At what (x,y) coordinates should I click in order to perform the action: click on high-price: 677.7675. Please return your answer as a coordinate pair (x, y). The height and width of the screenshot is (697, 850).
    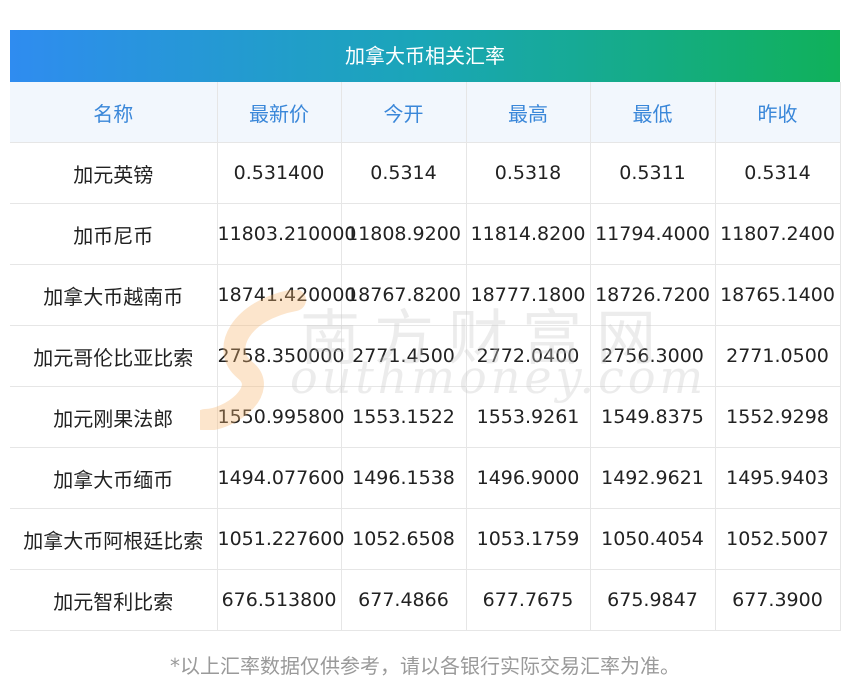
    Looking at the image, I should click on (528, 600).